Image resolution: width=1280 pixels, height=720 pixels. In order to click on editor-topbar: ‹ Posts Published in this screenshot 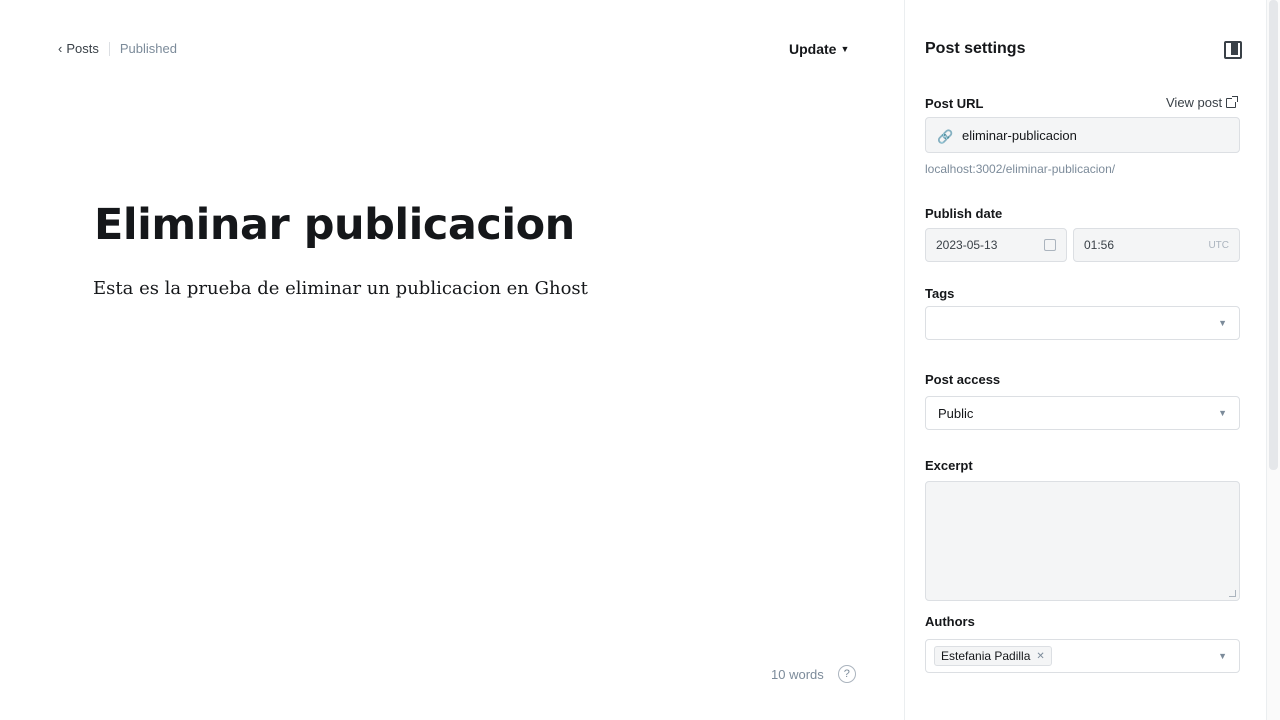, I will do `click(117, 48)`.